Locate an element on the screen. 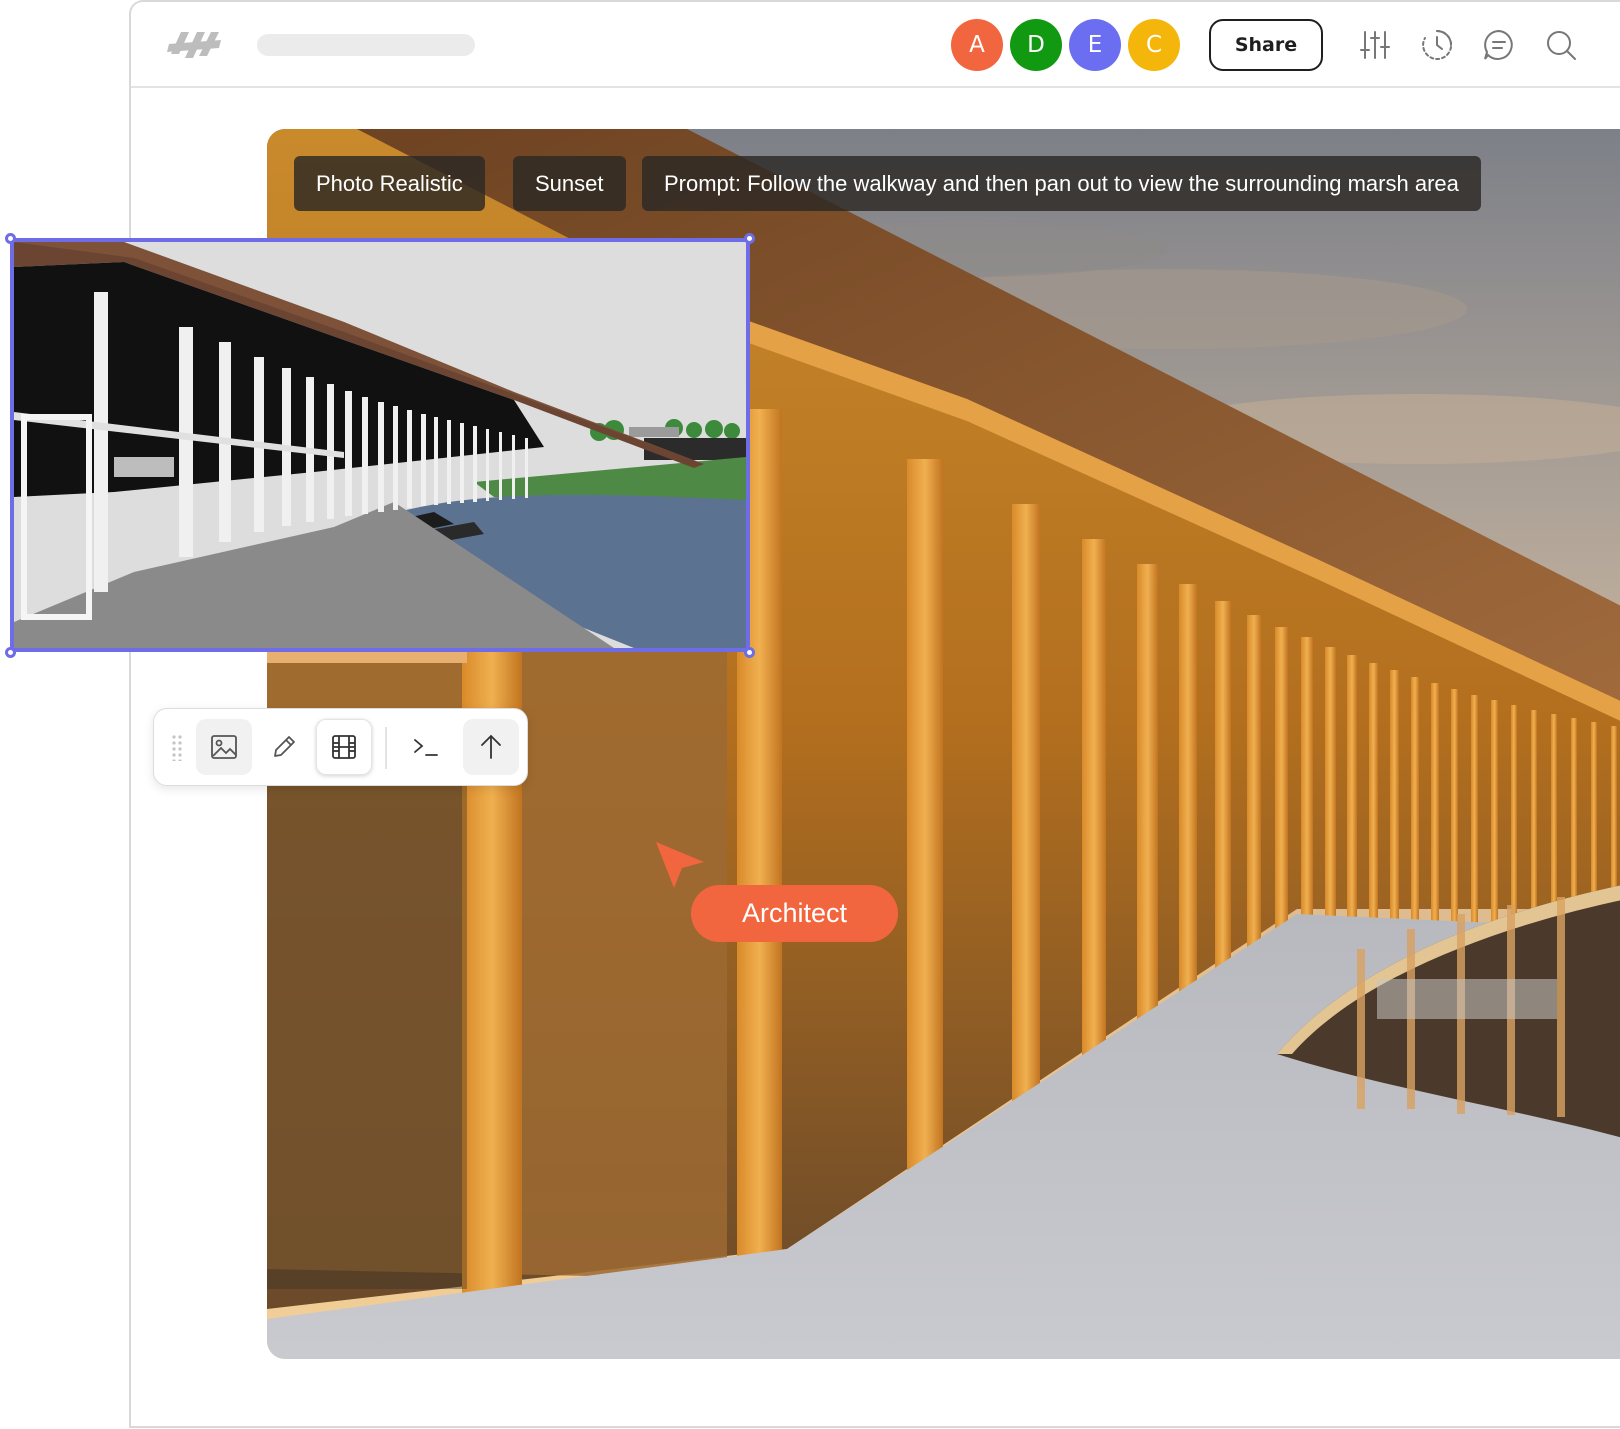 The width and height of the screenshot is (1620, 1429). sketch-input-image is located at coordinates (380, 445).